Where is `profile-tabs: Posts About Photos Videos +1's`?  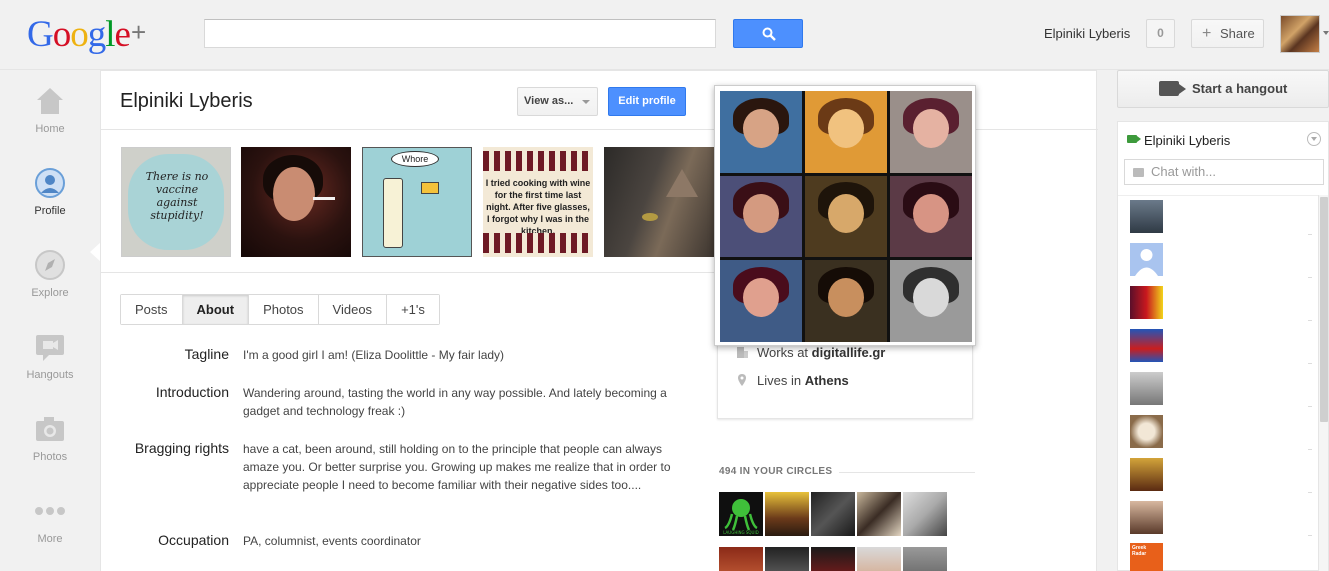 profile-tabs: Posts About Photos Videos +1's is located at coordinates (280, 309).